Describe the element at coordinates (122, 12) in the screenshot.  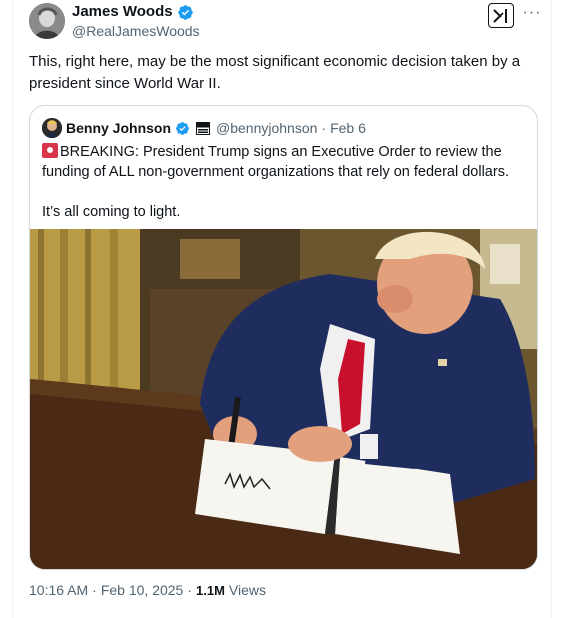
I see `author-display-name: James Woods` at that location.